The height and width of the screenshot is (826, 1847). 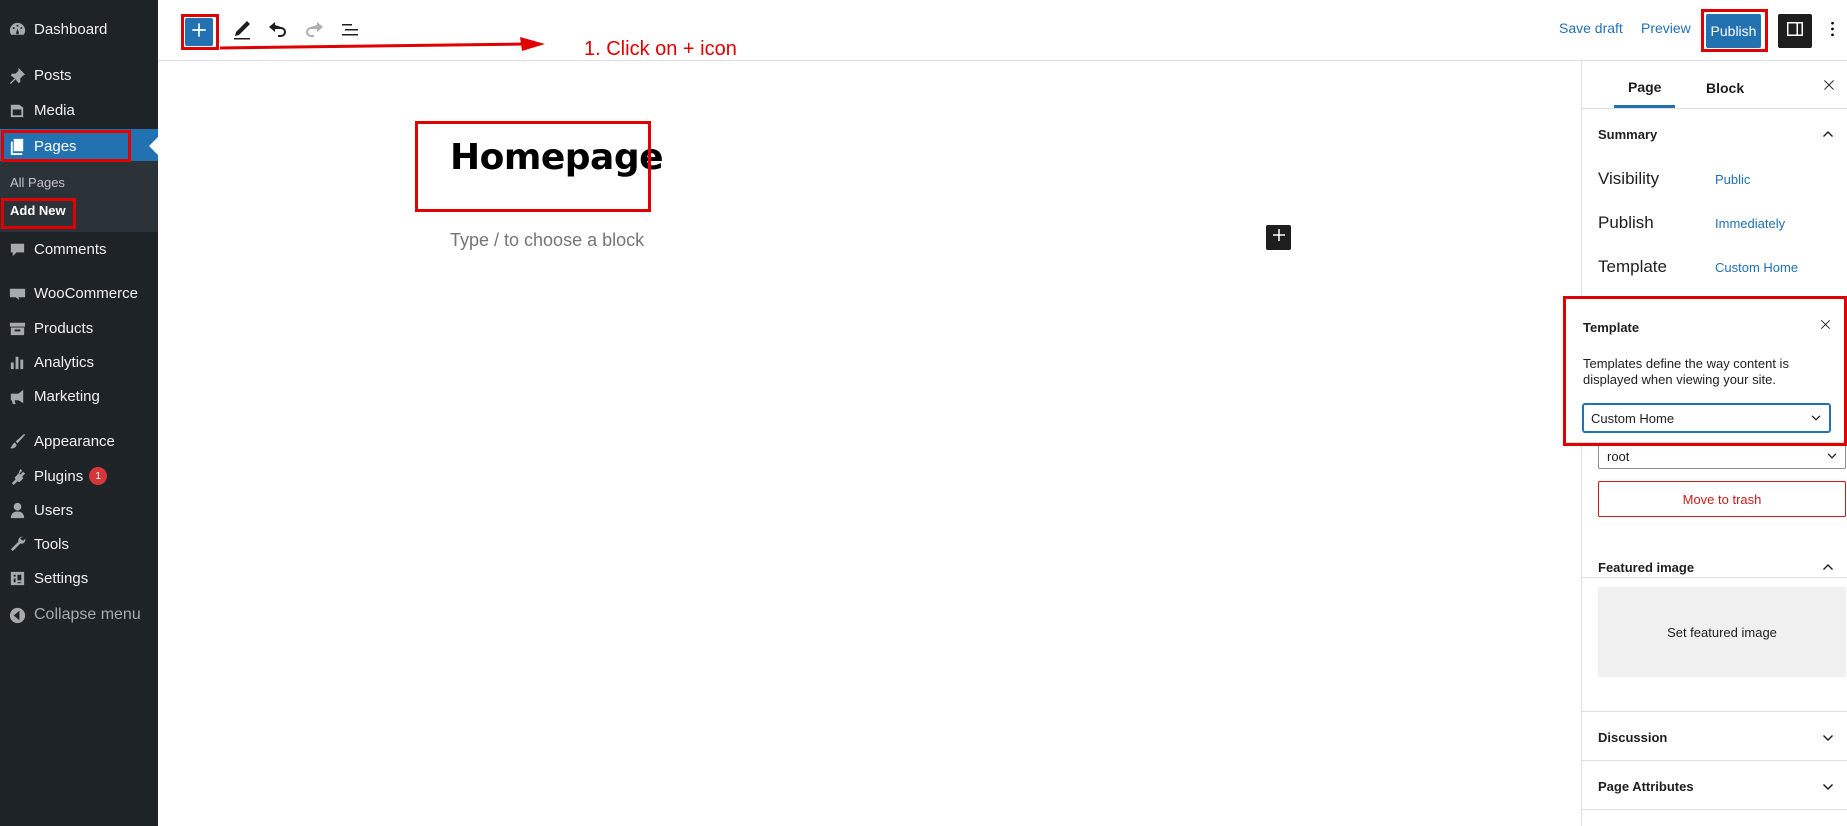 What do you see at coordinates (17, 110) in the screenshot?
I see `media-icon` at bounding box center [17, 110].